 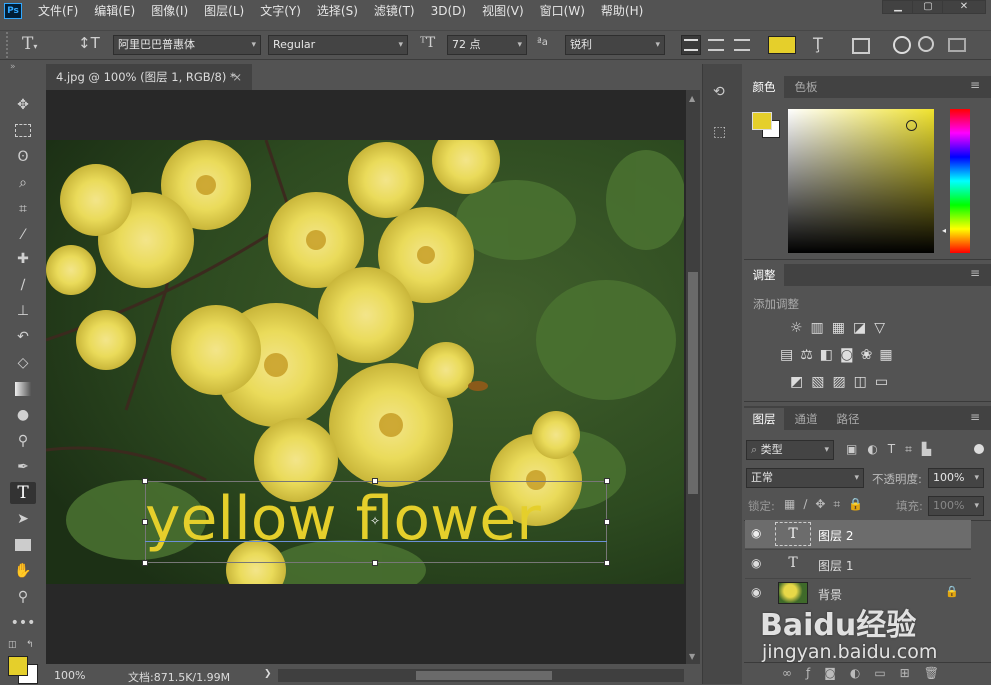 What do you see at coordinates (946, 230) in the screenshot?
I see `hue-slider-handle: ◂` at bounding box center [946, 230].